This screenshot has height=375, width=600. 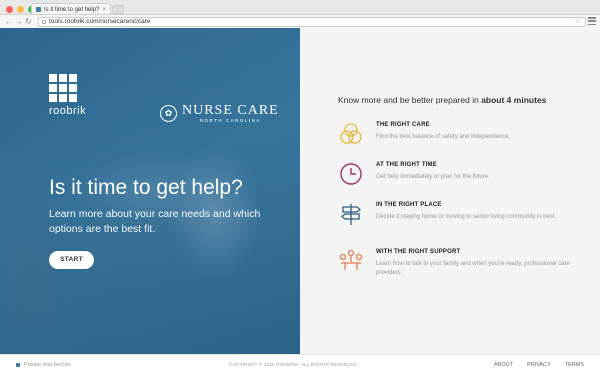 What do you see at coordinates (100, 21) in the screenshot?
I see `url-text: tools.roobrik.com/nursecarenc/care` at bounding box center [100, 21].